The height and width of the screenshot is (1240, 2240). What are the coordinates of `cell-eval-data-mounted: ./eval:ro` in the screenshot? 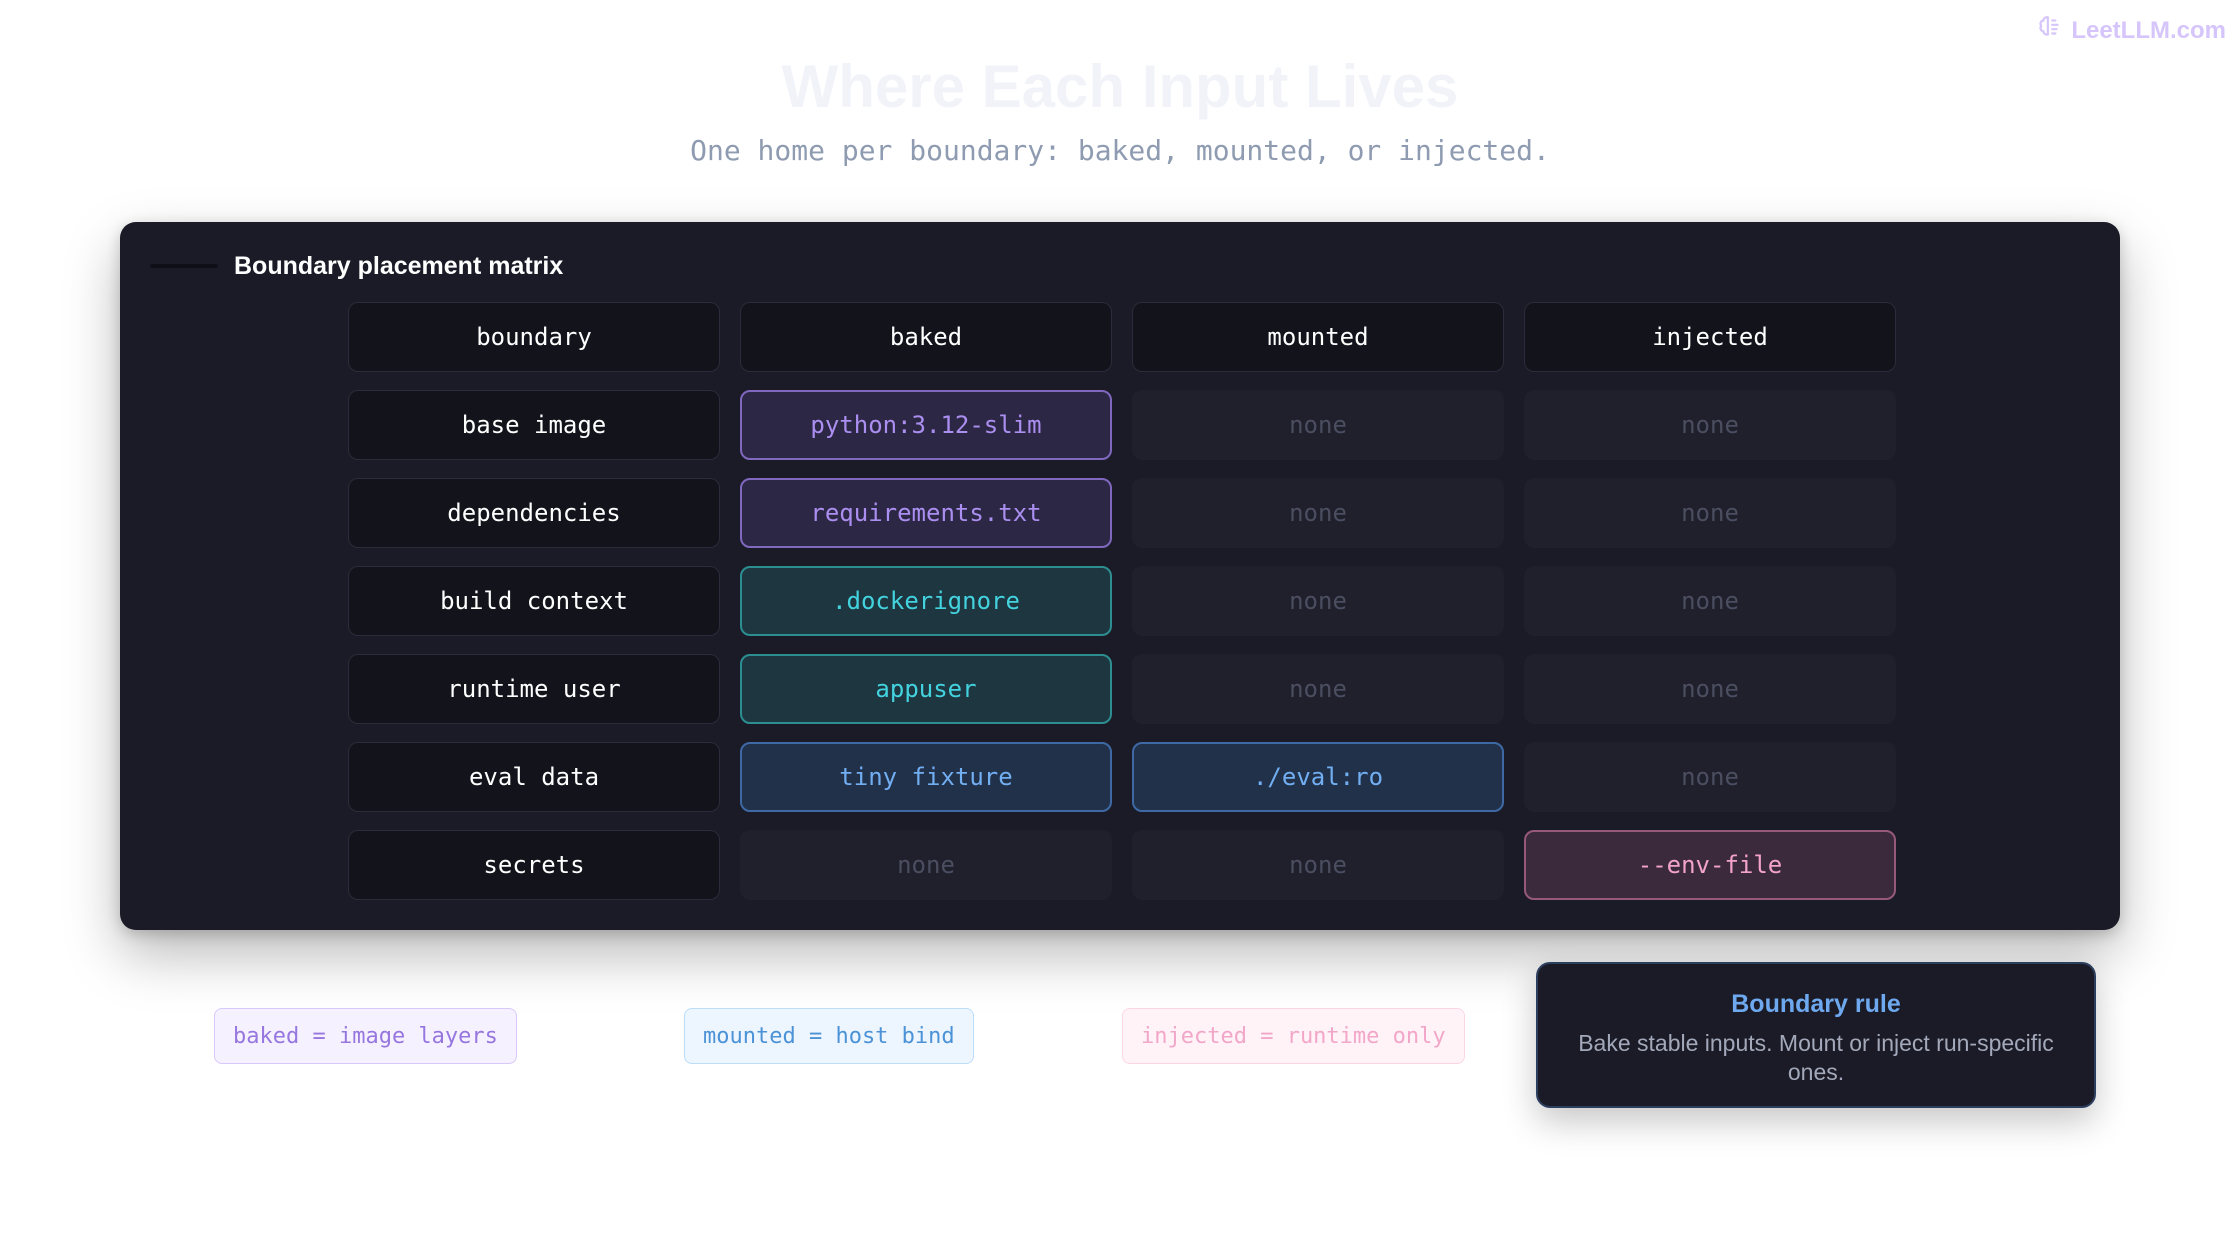 It's located at (1318, 777).